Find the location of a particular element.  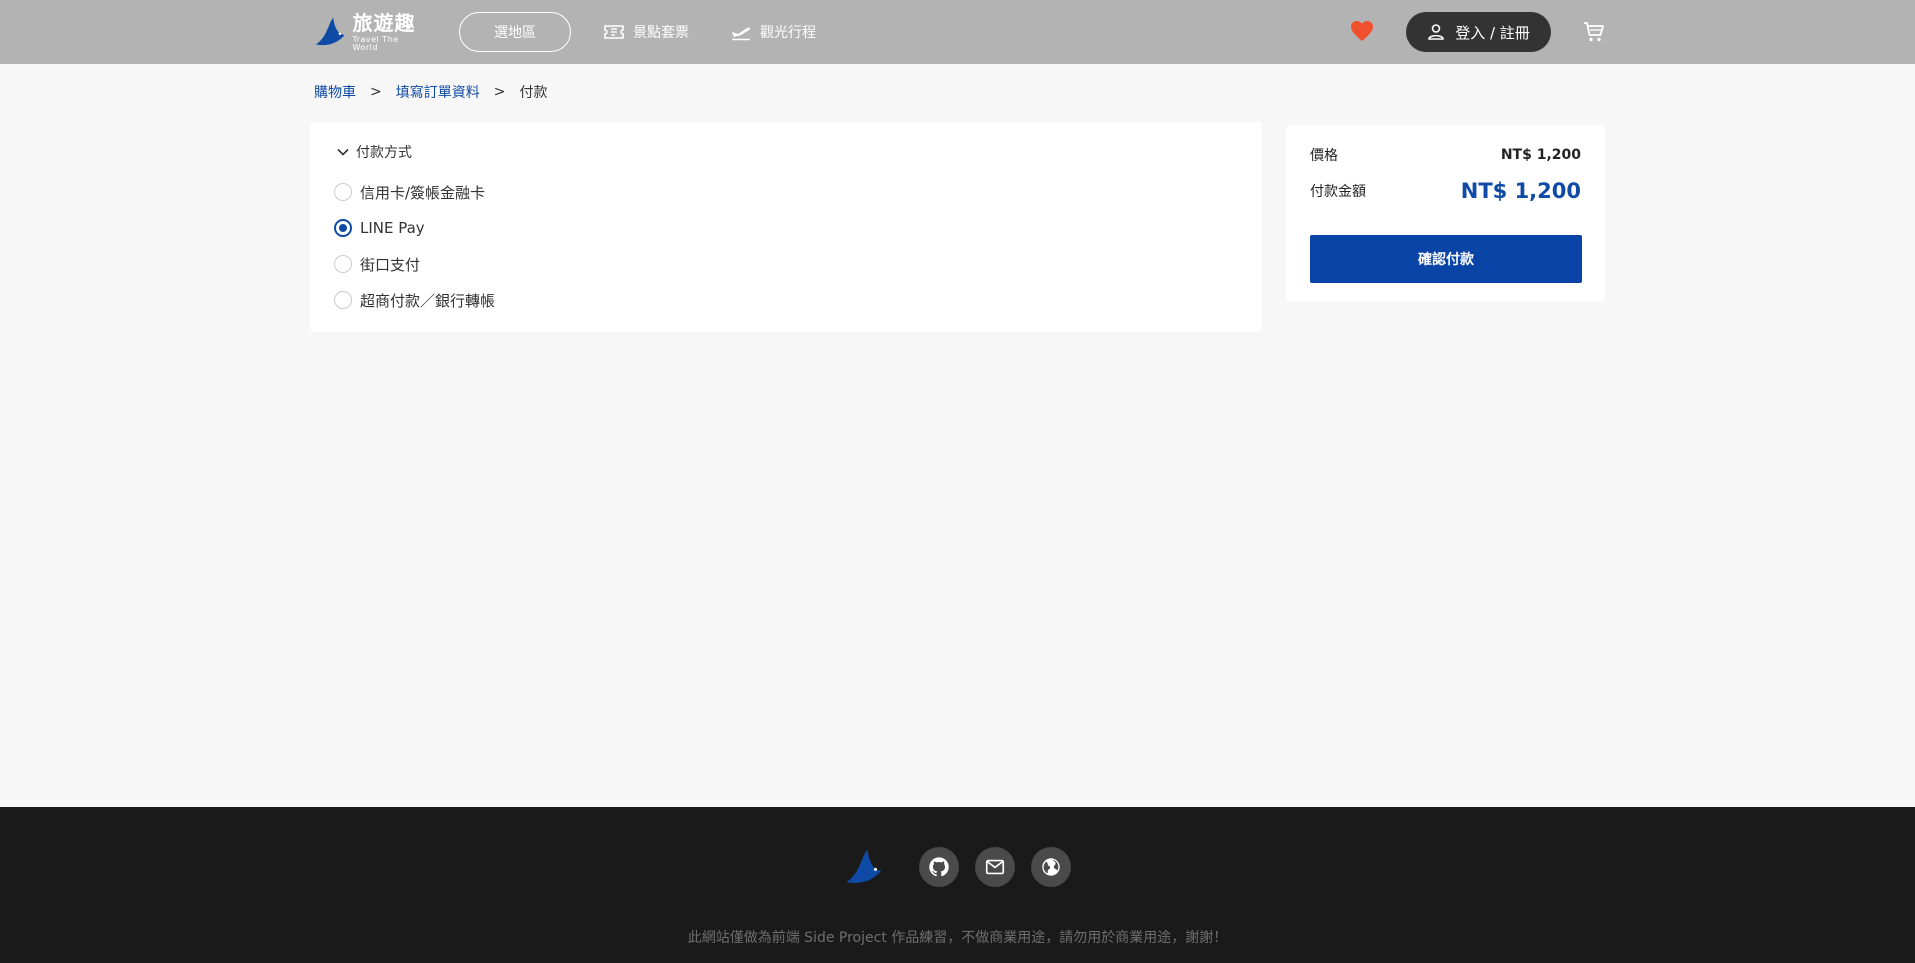

payment-option-label: 街口支付 is located at coordinates (390, 264).